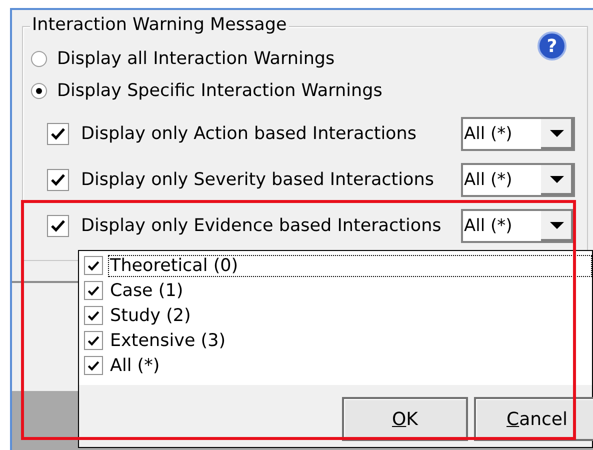 This screenshot has height=450, width=593. I want to click on checkbox-label: Display only Action based Interactions, so click(249, 134).